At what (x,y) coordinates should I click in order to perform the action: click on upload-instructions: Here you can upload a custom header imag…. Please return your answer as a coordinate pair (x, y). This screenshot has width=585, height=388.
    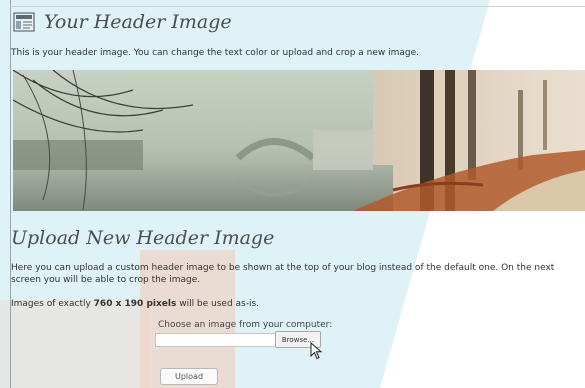
    Looking at the image, I should click on (283, 274).